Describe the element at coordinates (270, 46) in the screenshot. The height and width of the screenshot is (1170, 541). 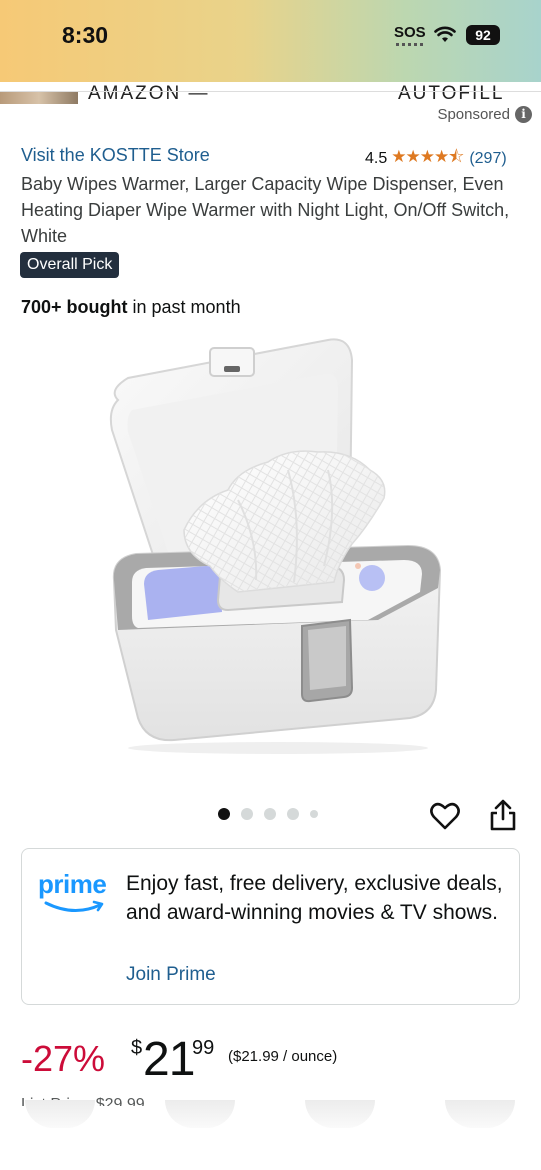
I see `status-bar: 8:30 SOS 92` at that location.